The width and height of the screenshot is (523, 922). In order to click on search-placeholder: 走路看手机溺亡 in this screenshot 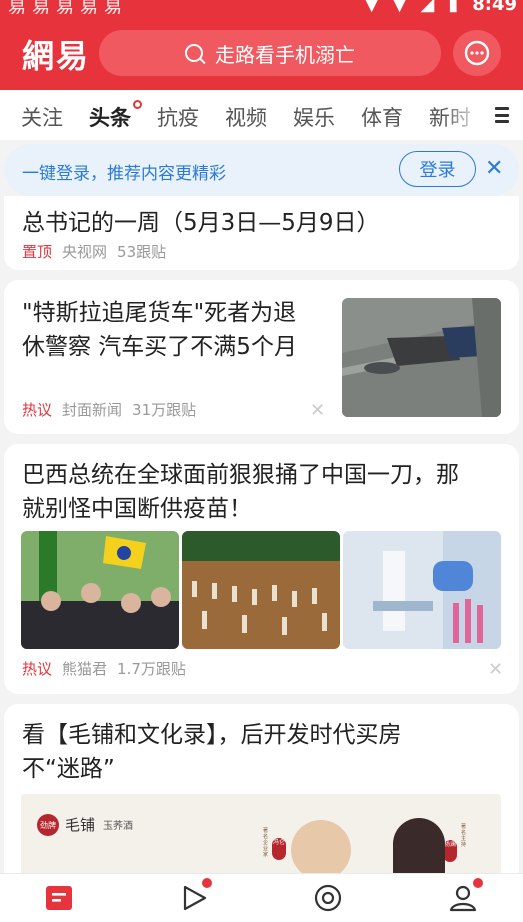, I will do `click(285, 54)`.